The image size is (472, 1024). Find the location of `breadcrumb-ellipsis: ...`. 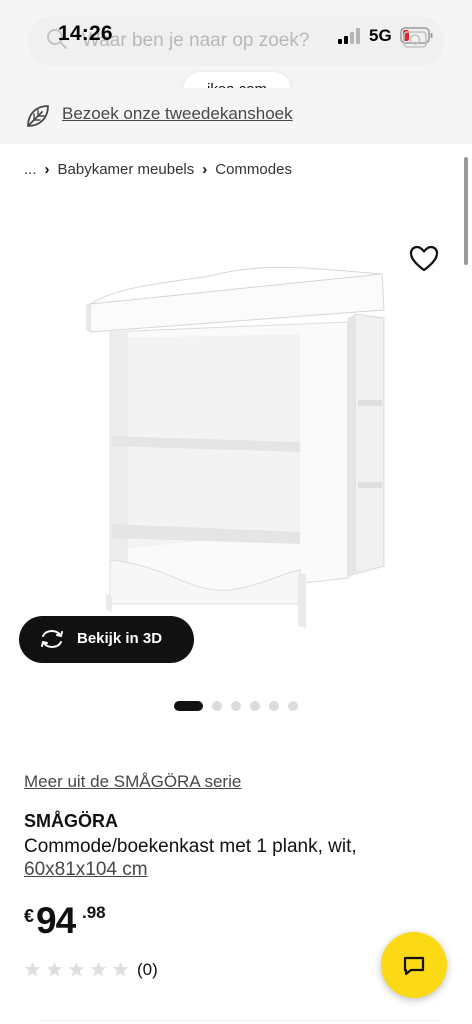

breadcrumb-ellipsis: ... is located at coordinates (30, 169).